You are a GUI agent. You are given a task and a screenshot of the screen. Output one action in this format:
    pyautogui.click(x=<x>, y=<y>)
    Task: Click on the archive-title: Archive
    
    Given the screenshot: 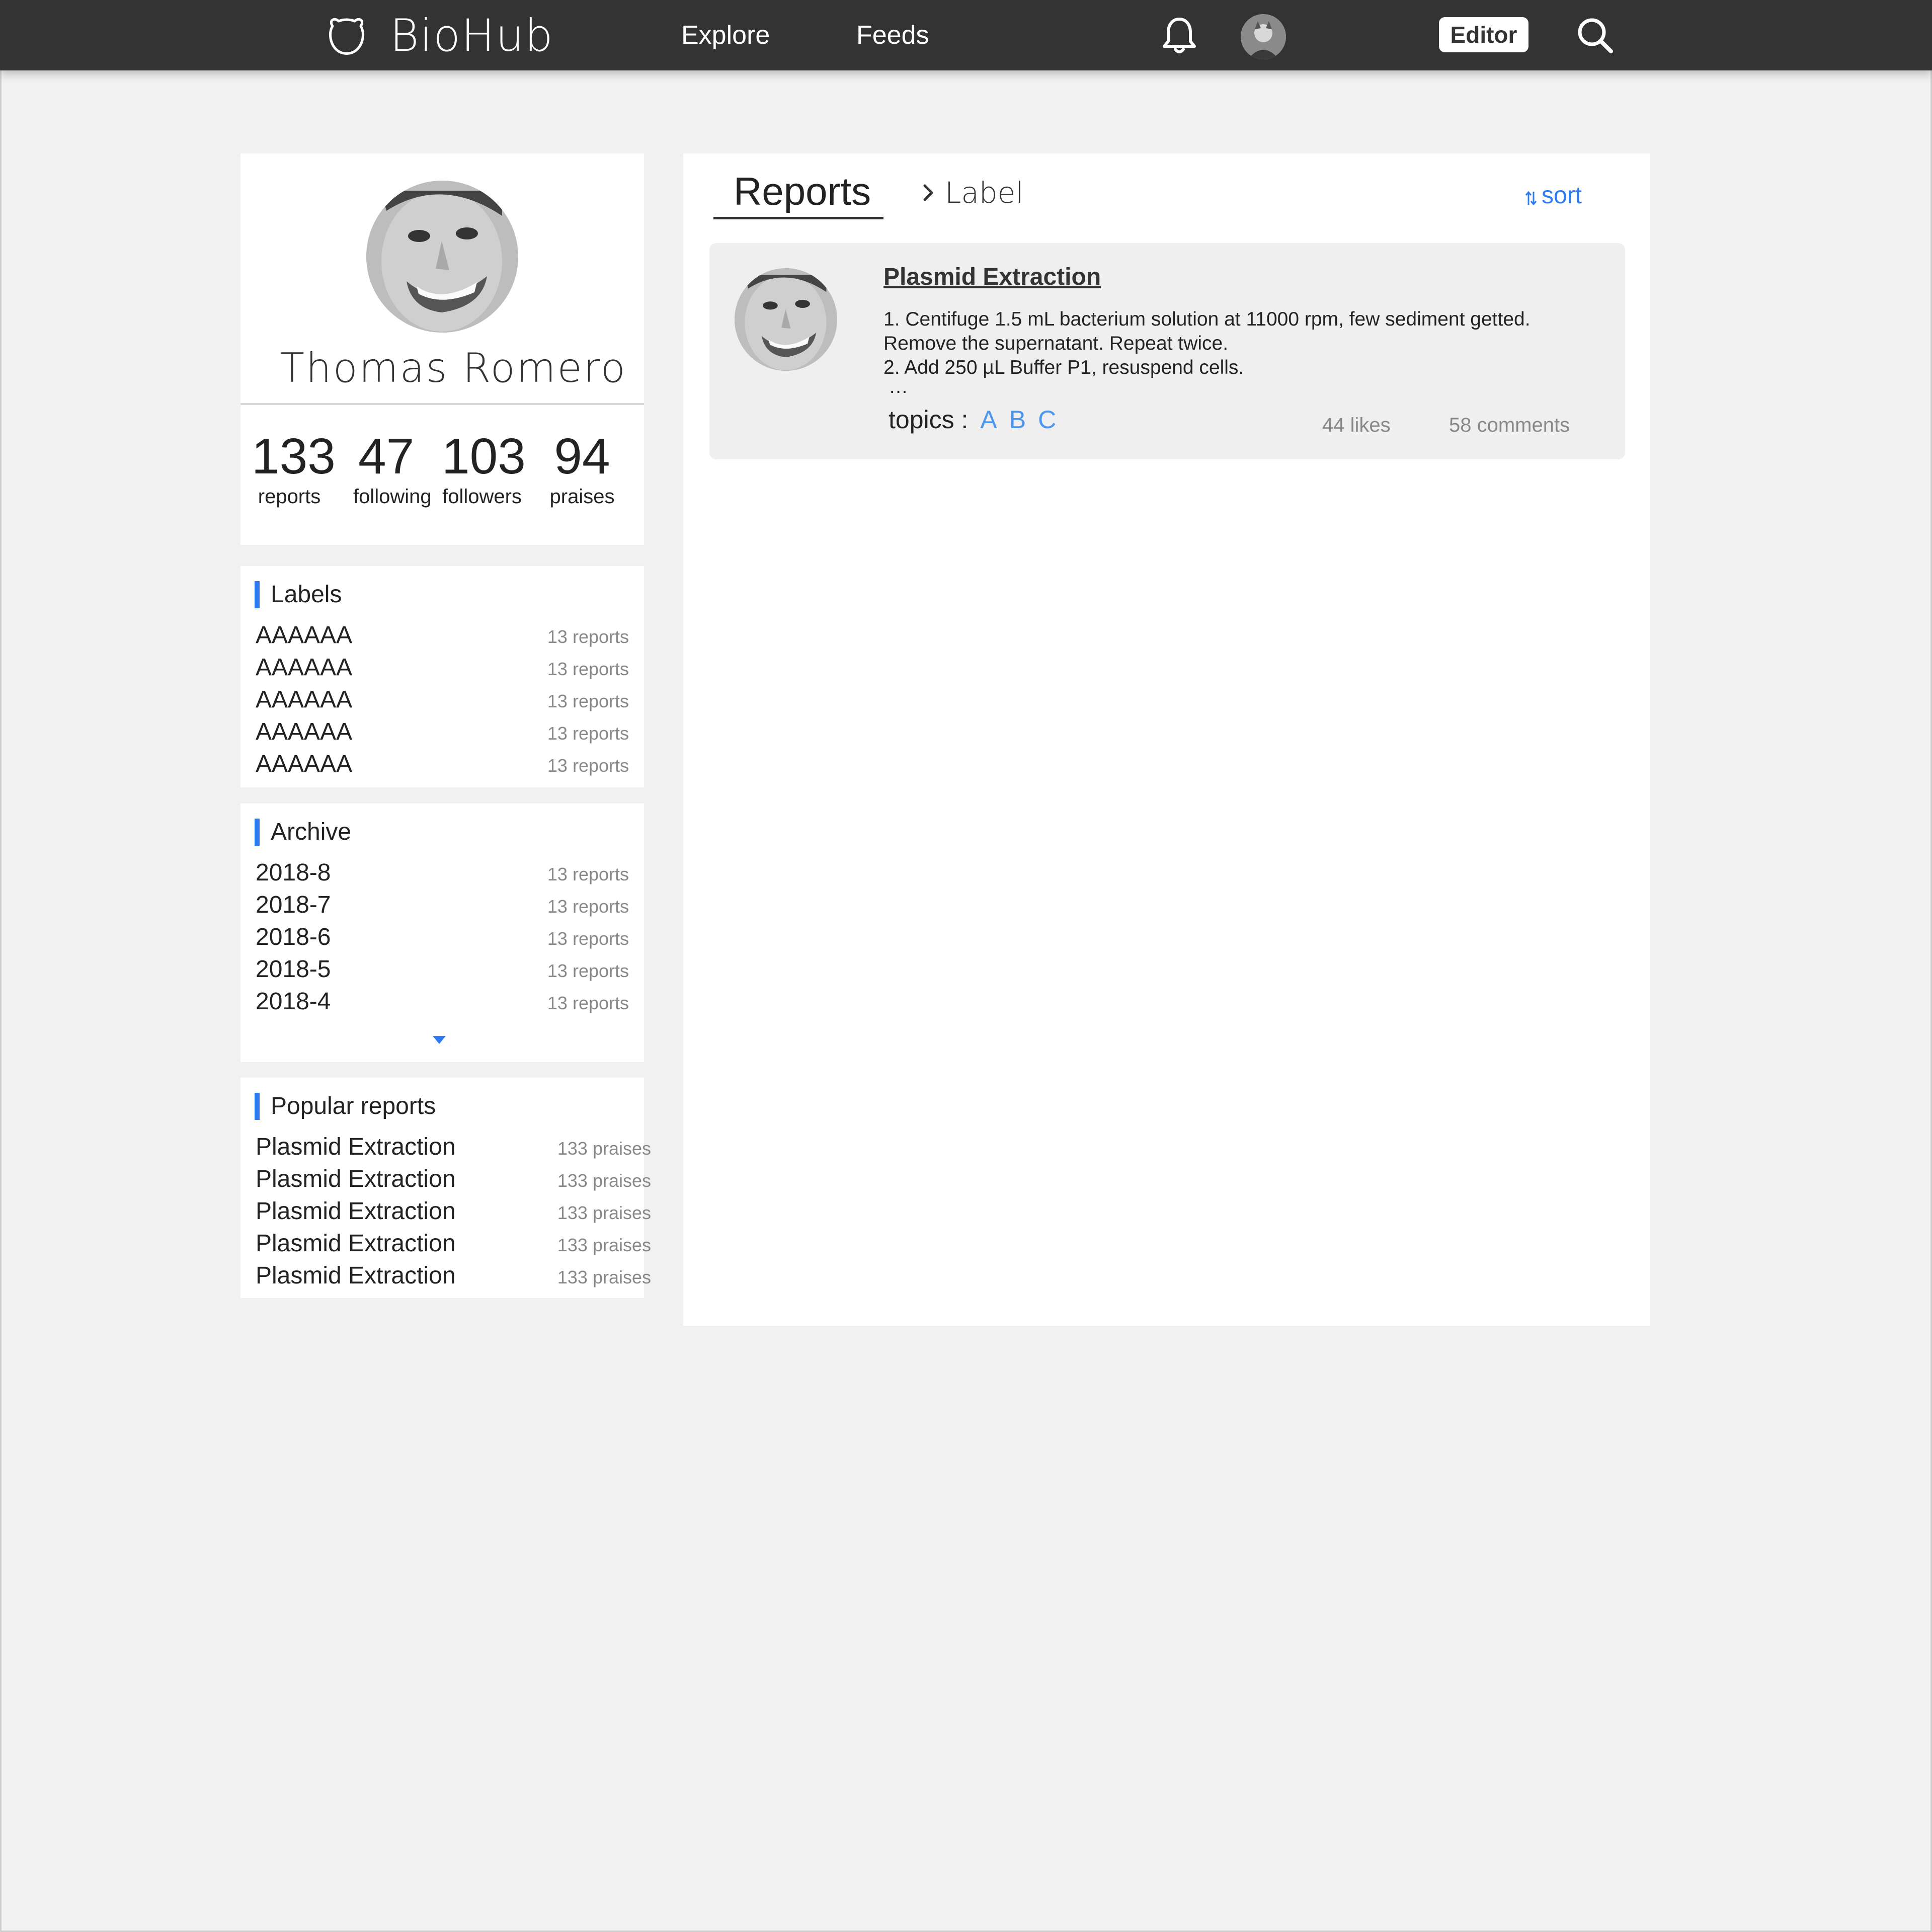 What is the action you would take?
    pyautogui.click(x=303, y=833)
    